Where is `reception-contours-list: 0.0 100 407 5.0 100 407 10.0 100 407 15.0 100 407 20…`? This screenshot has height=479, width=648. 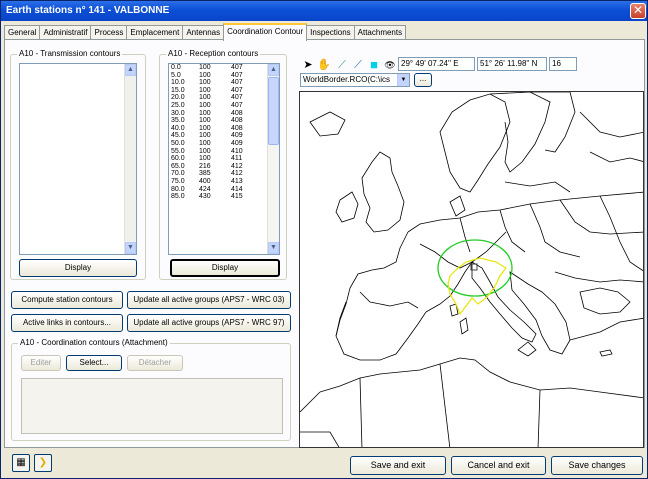 reception-contours-list: 0.0 100 407 5.0 100 407 10.0 100 407 15.0 100 407 20… is located at coordinates (224, 159).